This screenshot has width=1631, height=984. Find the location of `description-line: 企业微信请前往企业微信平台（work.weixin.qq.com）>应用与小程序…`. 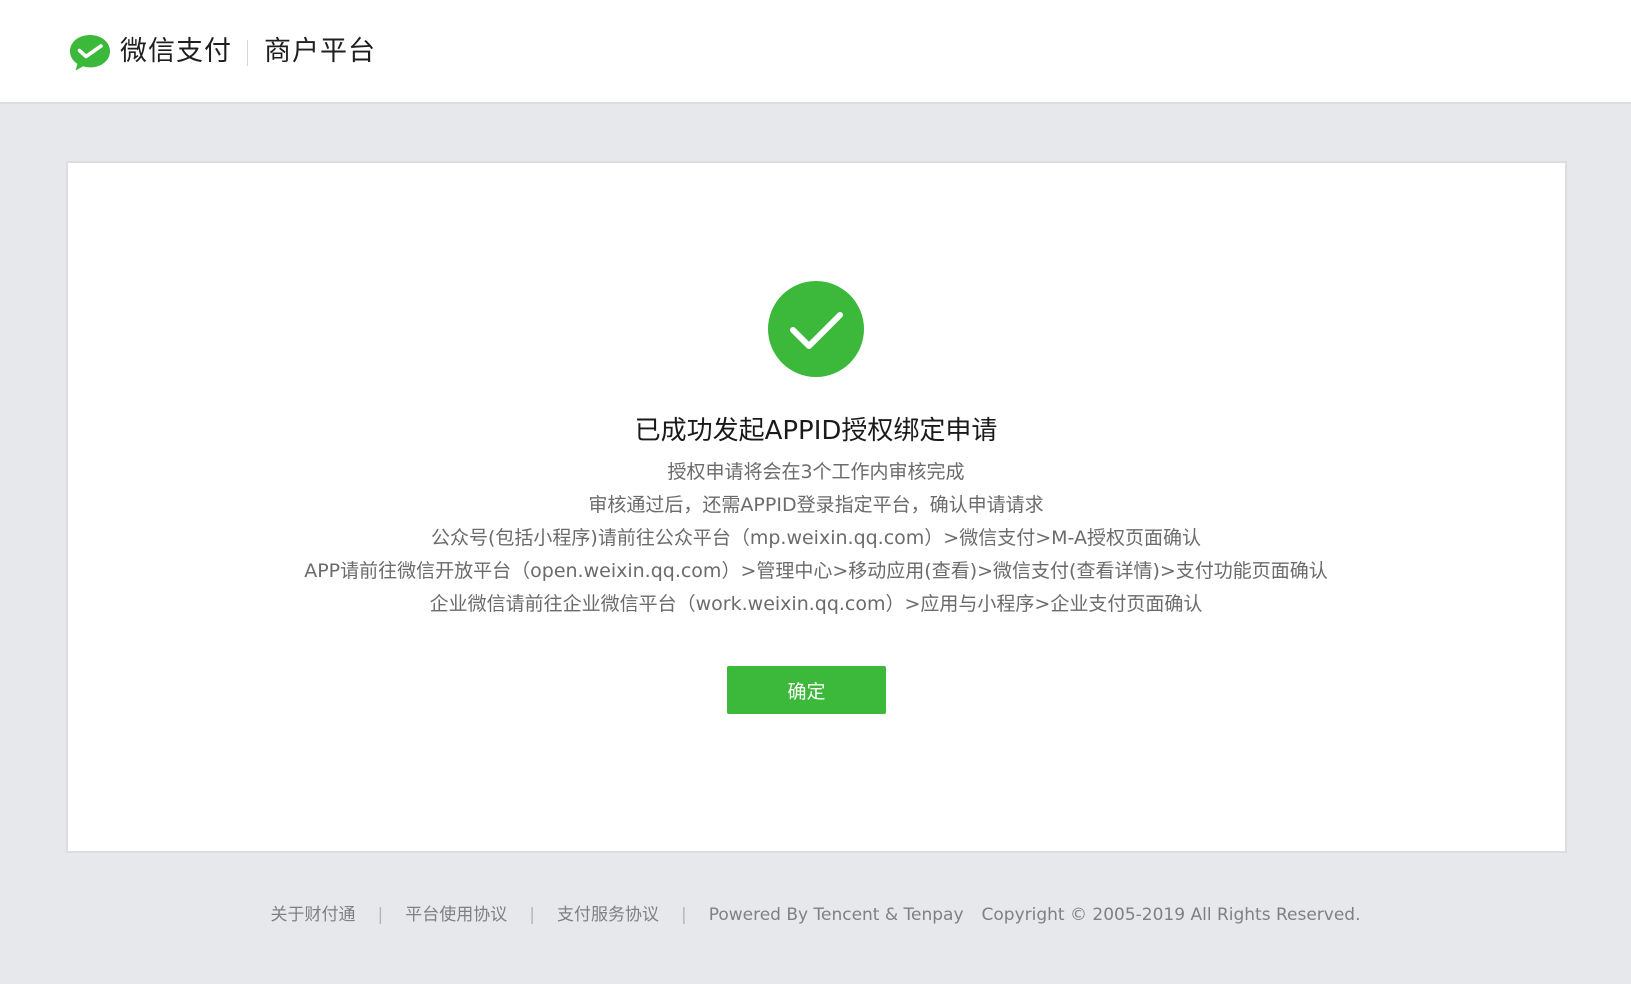

description-line: 企业微信请前往企业微信平台（work.weixin.qq.com）>应用与小程序… is located at coordinates (816, 604).